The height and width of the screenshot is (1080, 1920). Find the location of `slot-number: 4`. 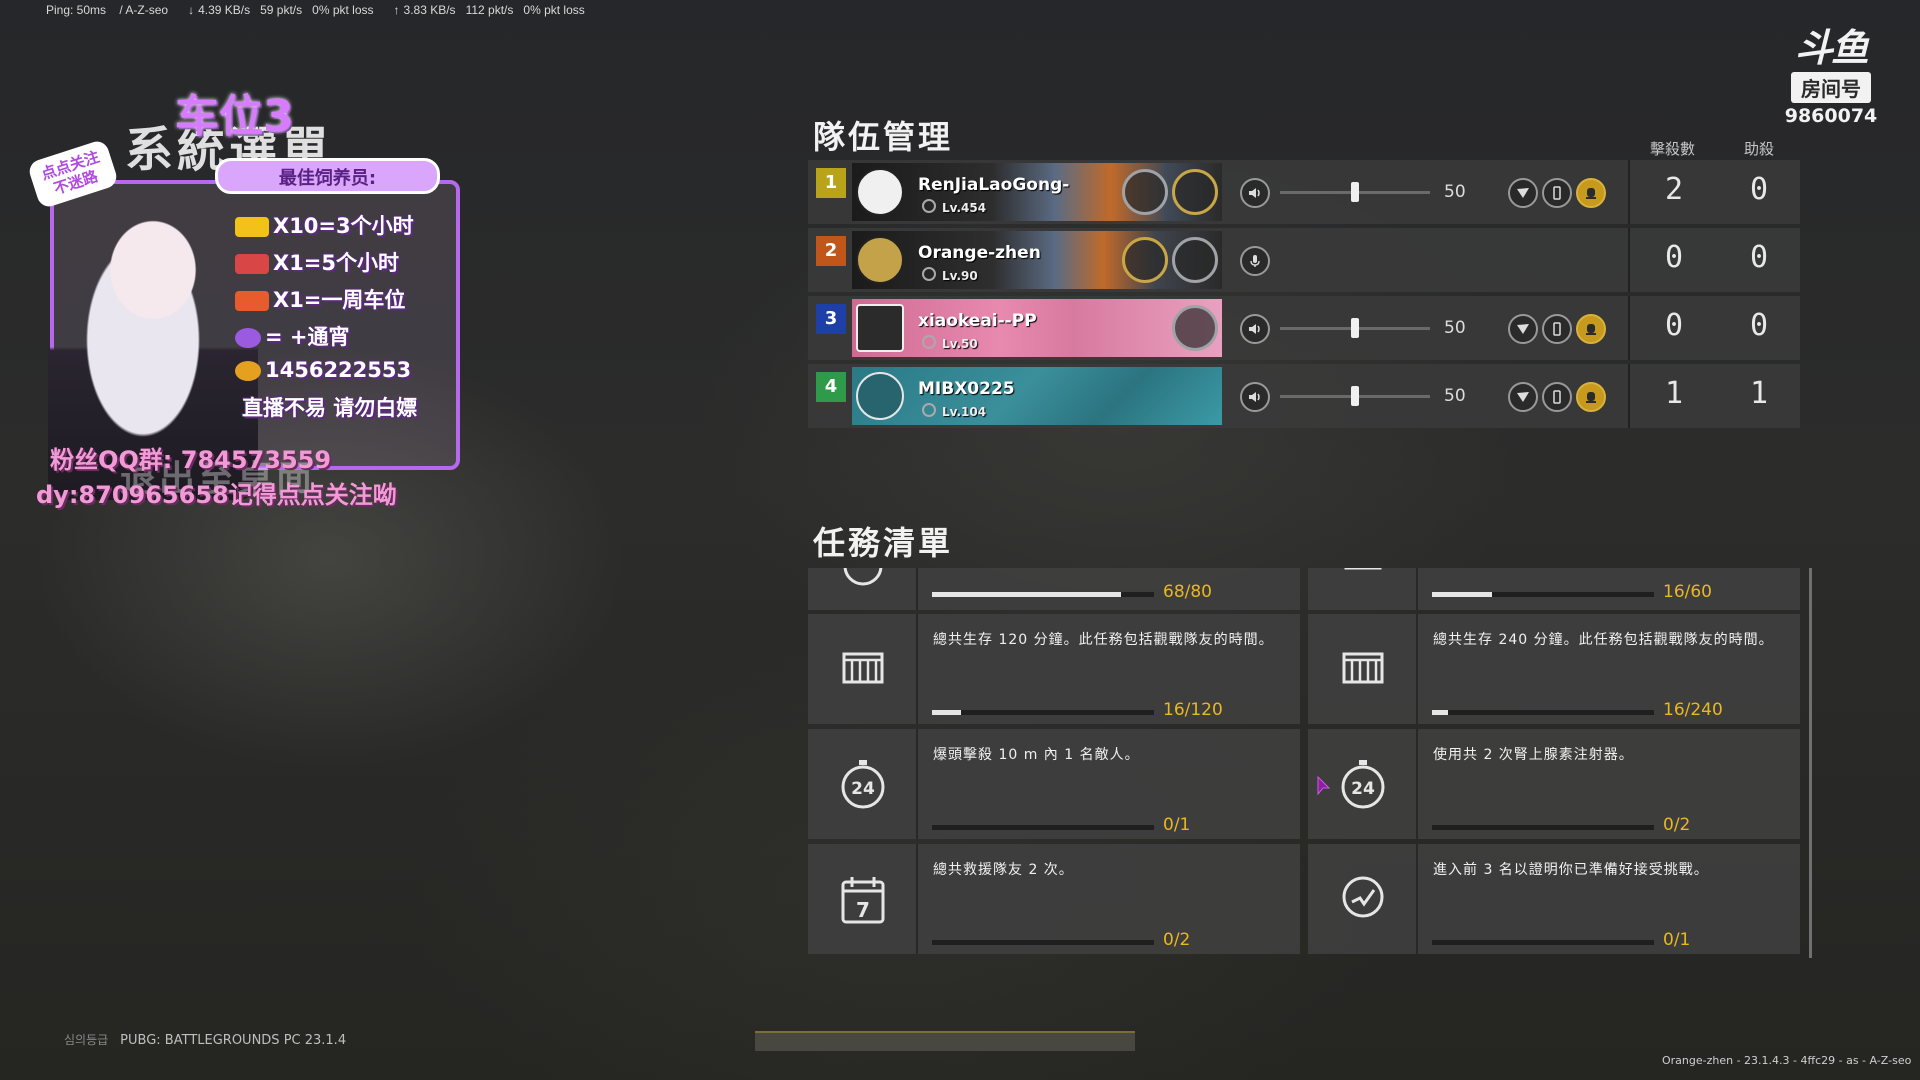

slot-number: 4 is located at coordinates (831, 387).